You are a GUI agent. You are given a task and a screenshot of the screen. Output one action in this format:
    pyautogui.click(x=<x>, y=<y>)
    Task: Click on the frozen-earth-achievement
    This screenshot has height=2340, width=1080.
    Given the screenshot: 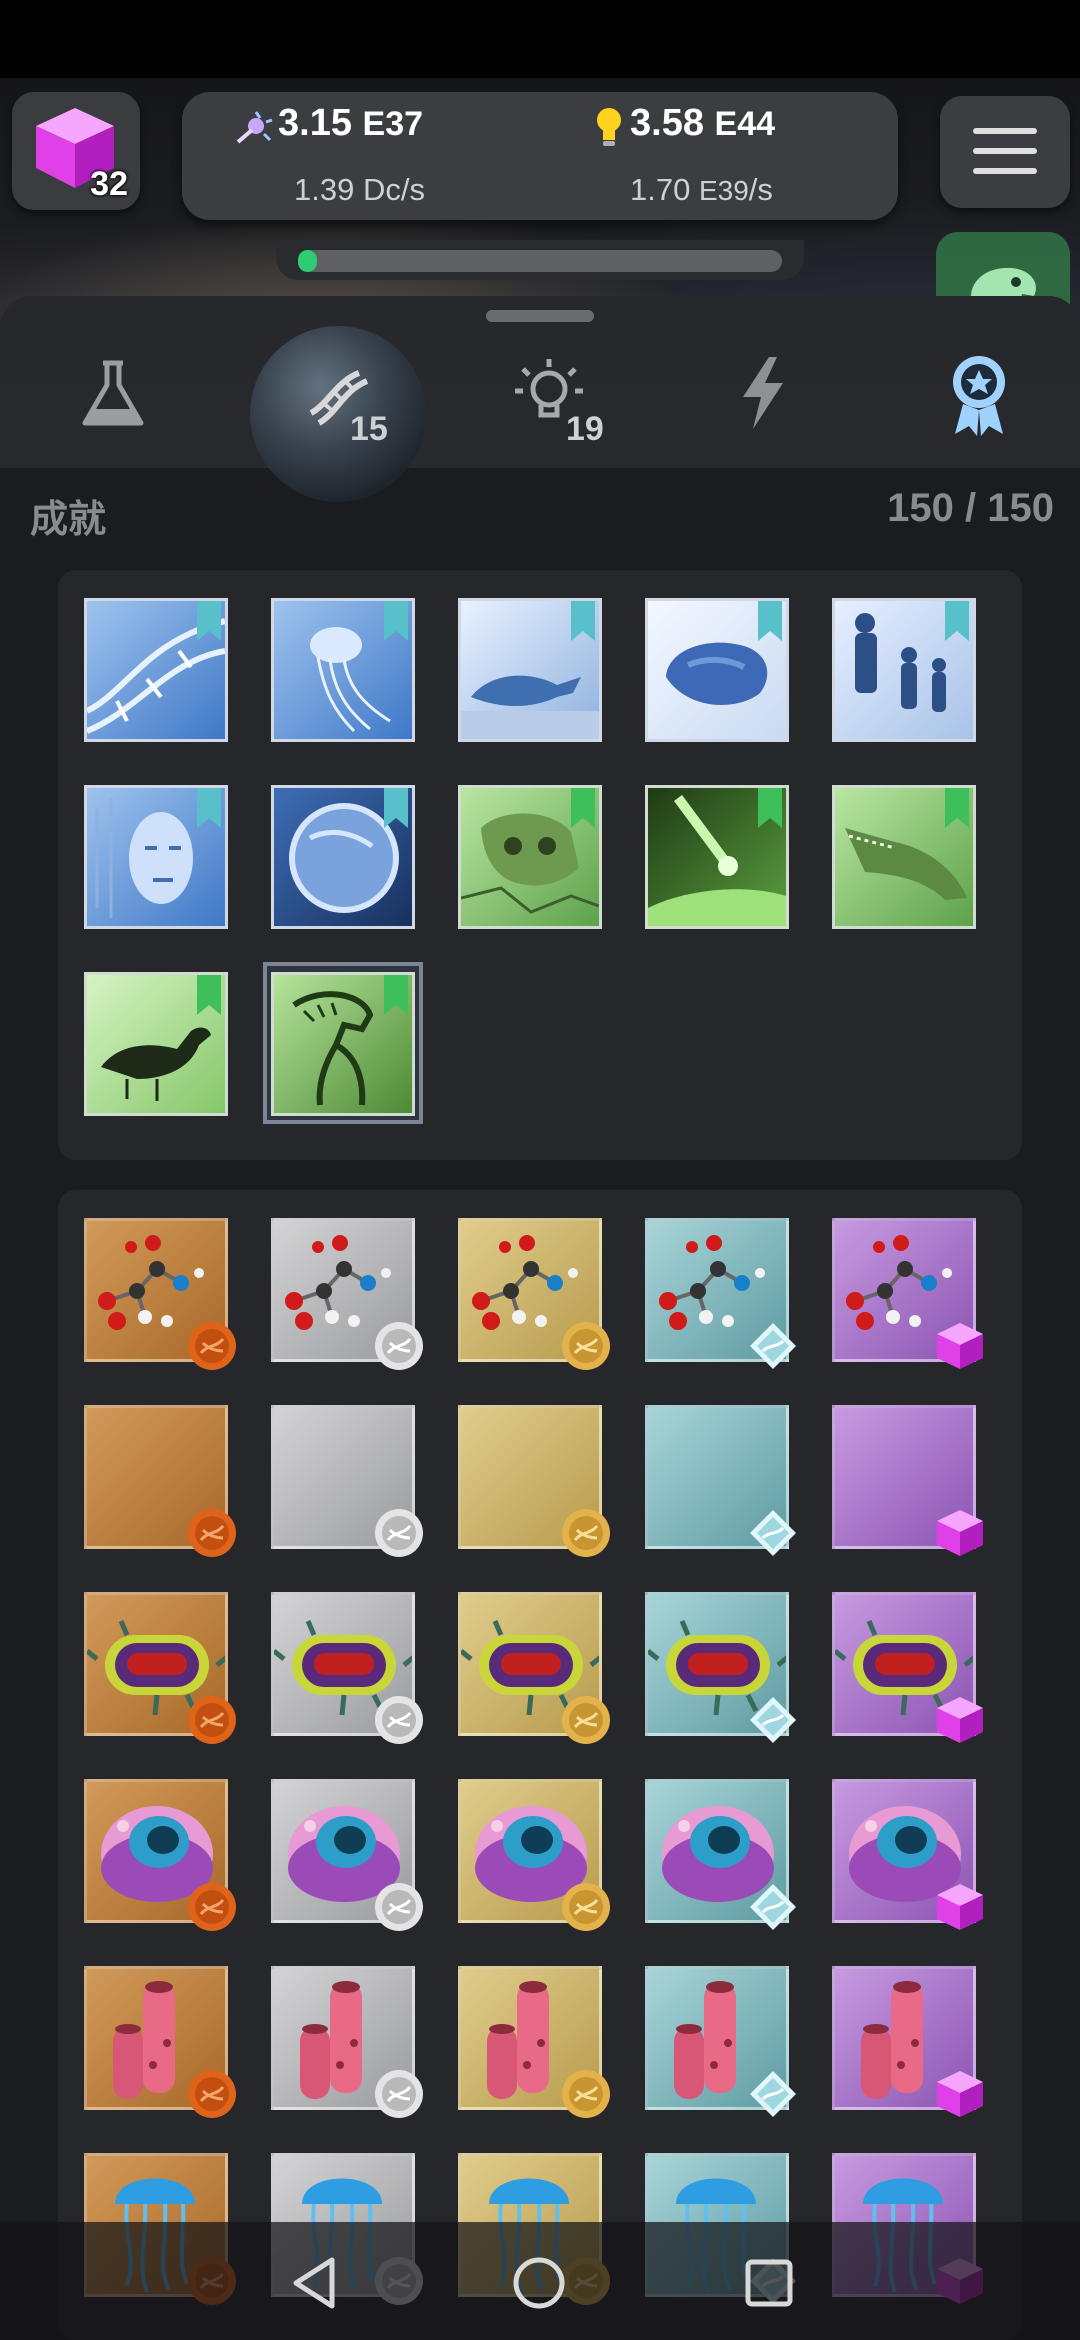 What is the action you would take?
    pyautogui.click(x=343, y=857)
    